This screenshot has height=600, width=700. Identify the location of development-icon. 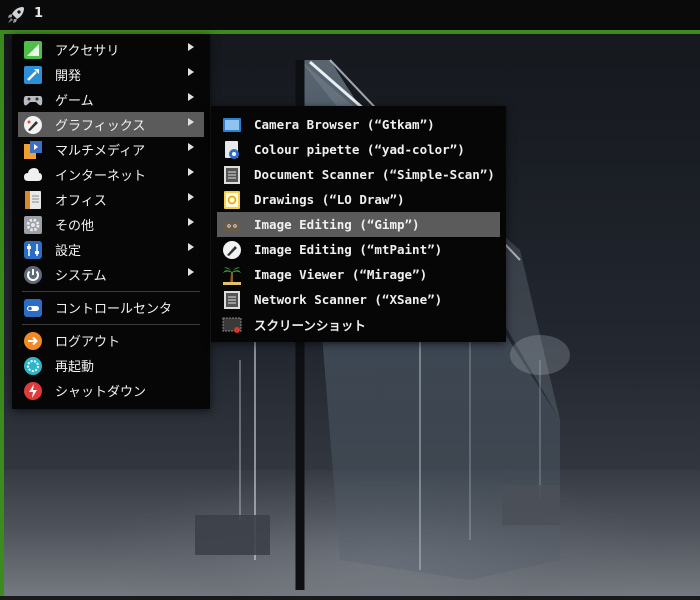
(33, 75).